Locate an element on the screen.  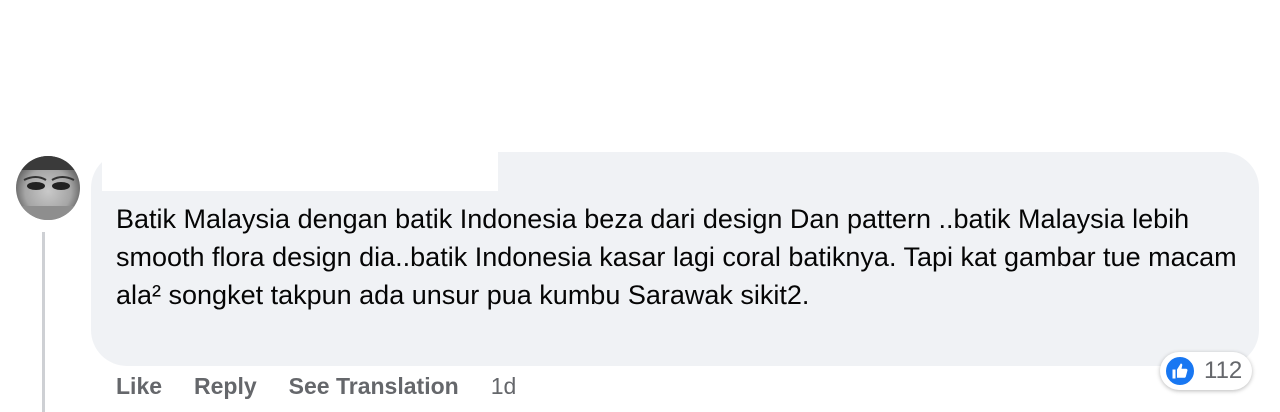
reaction-count: 112 is located at coordinates (1223, 370).